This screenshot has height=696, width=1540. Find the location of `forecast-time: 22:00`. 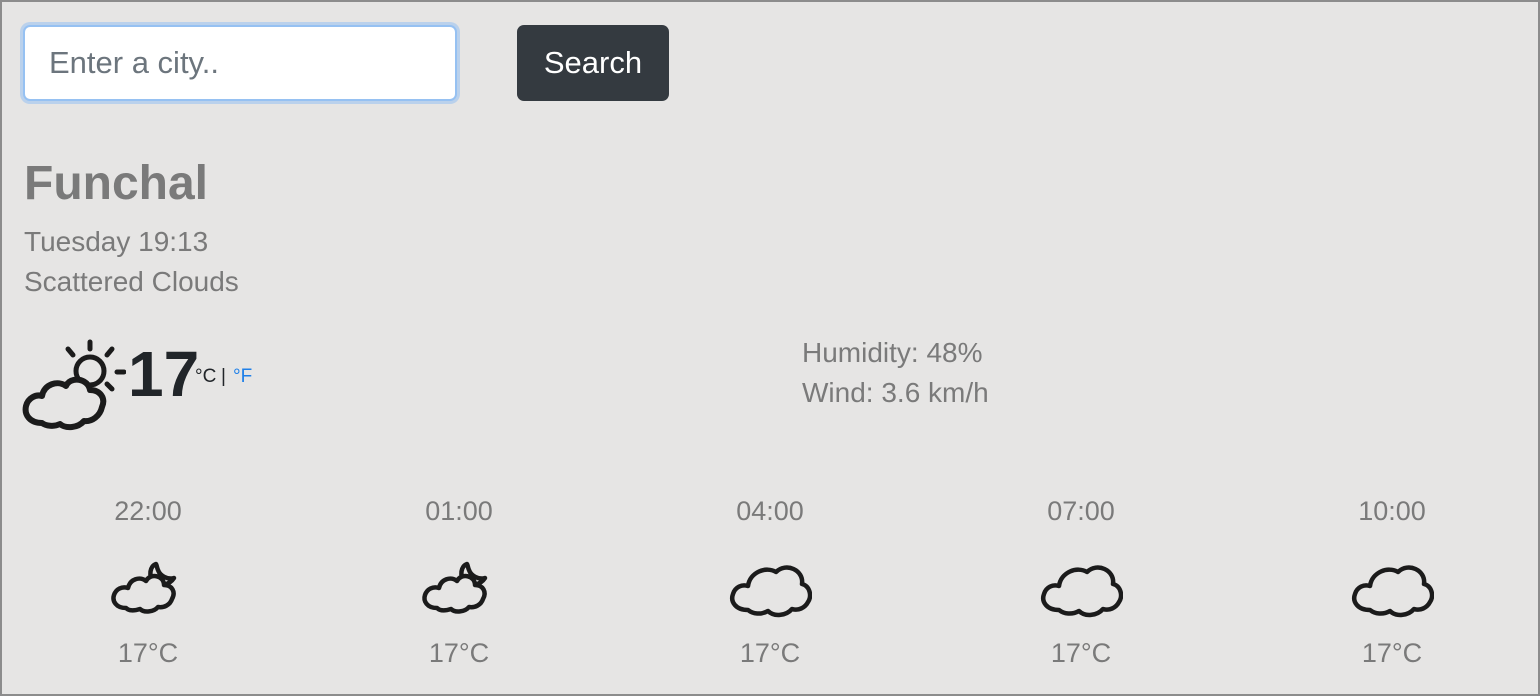

forecast-time: 22:00 is located at coordinates (148, 511).